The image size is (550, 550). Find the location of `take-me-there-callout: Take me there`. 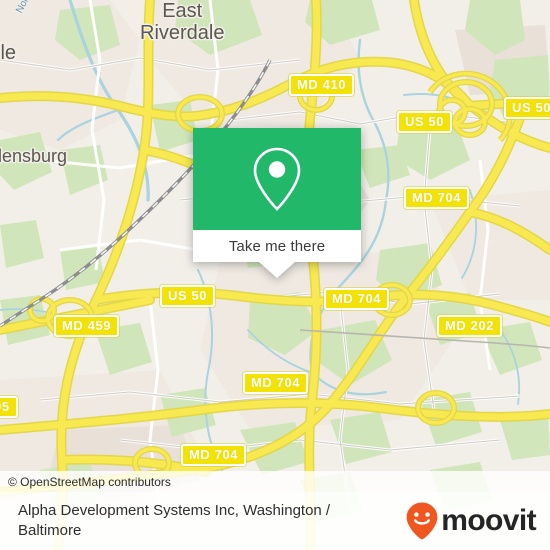

take-me-there-callout: Take me there is located at coordinates (277, 203).